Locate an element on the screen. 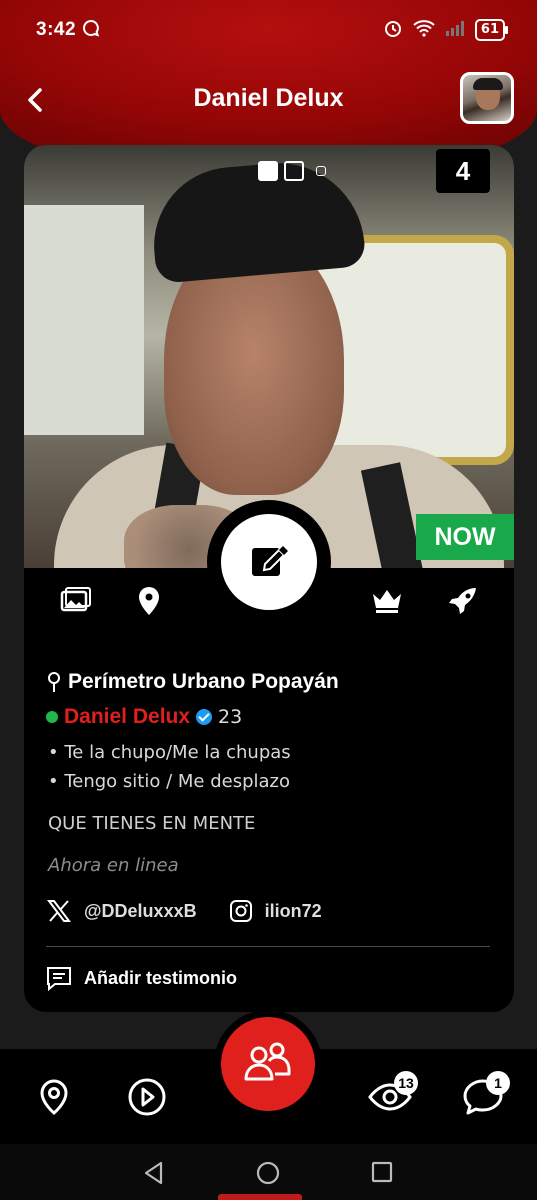 The width and height of the screenshot is (537, 1200). location-row: Perímetro Urbano Popayán is located at coordinates (192, 682).